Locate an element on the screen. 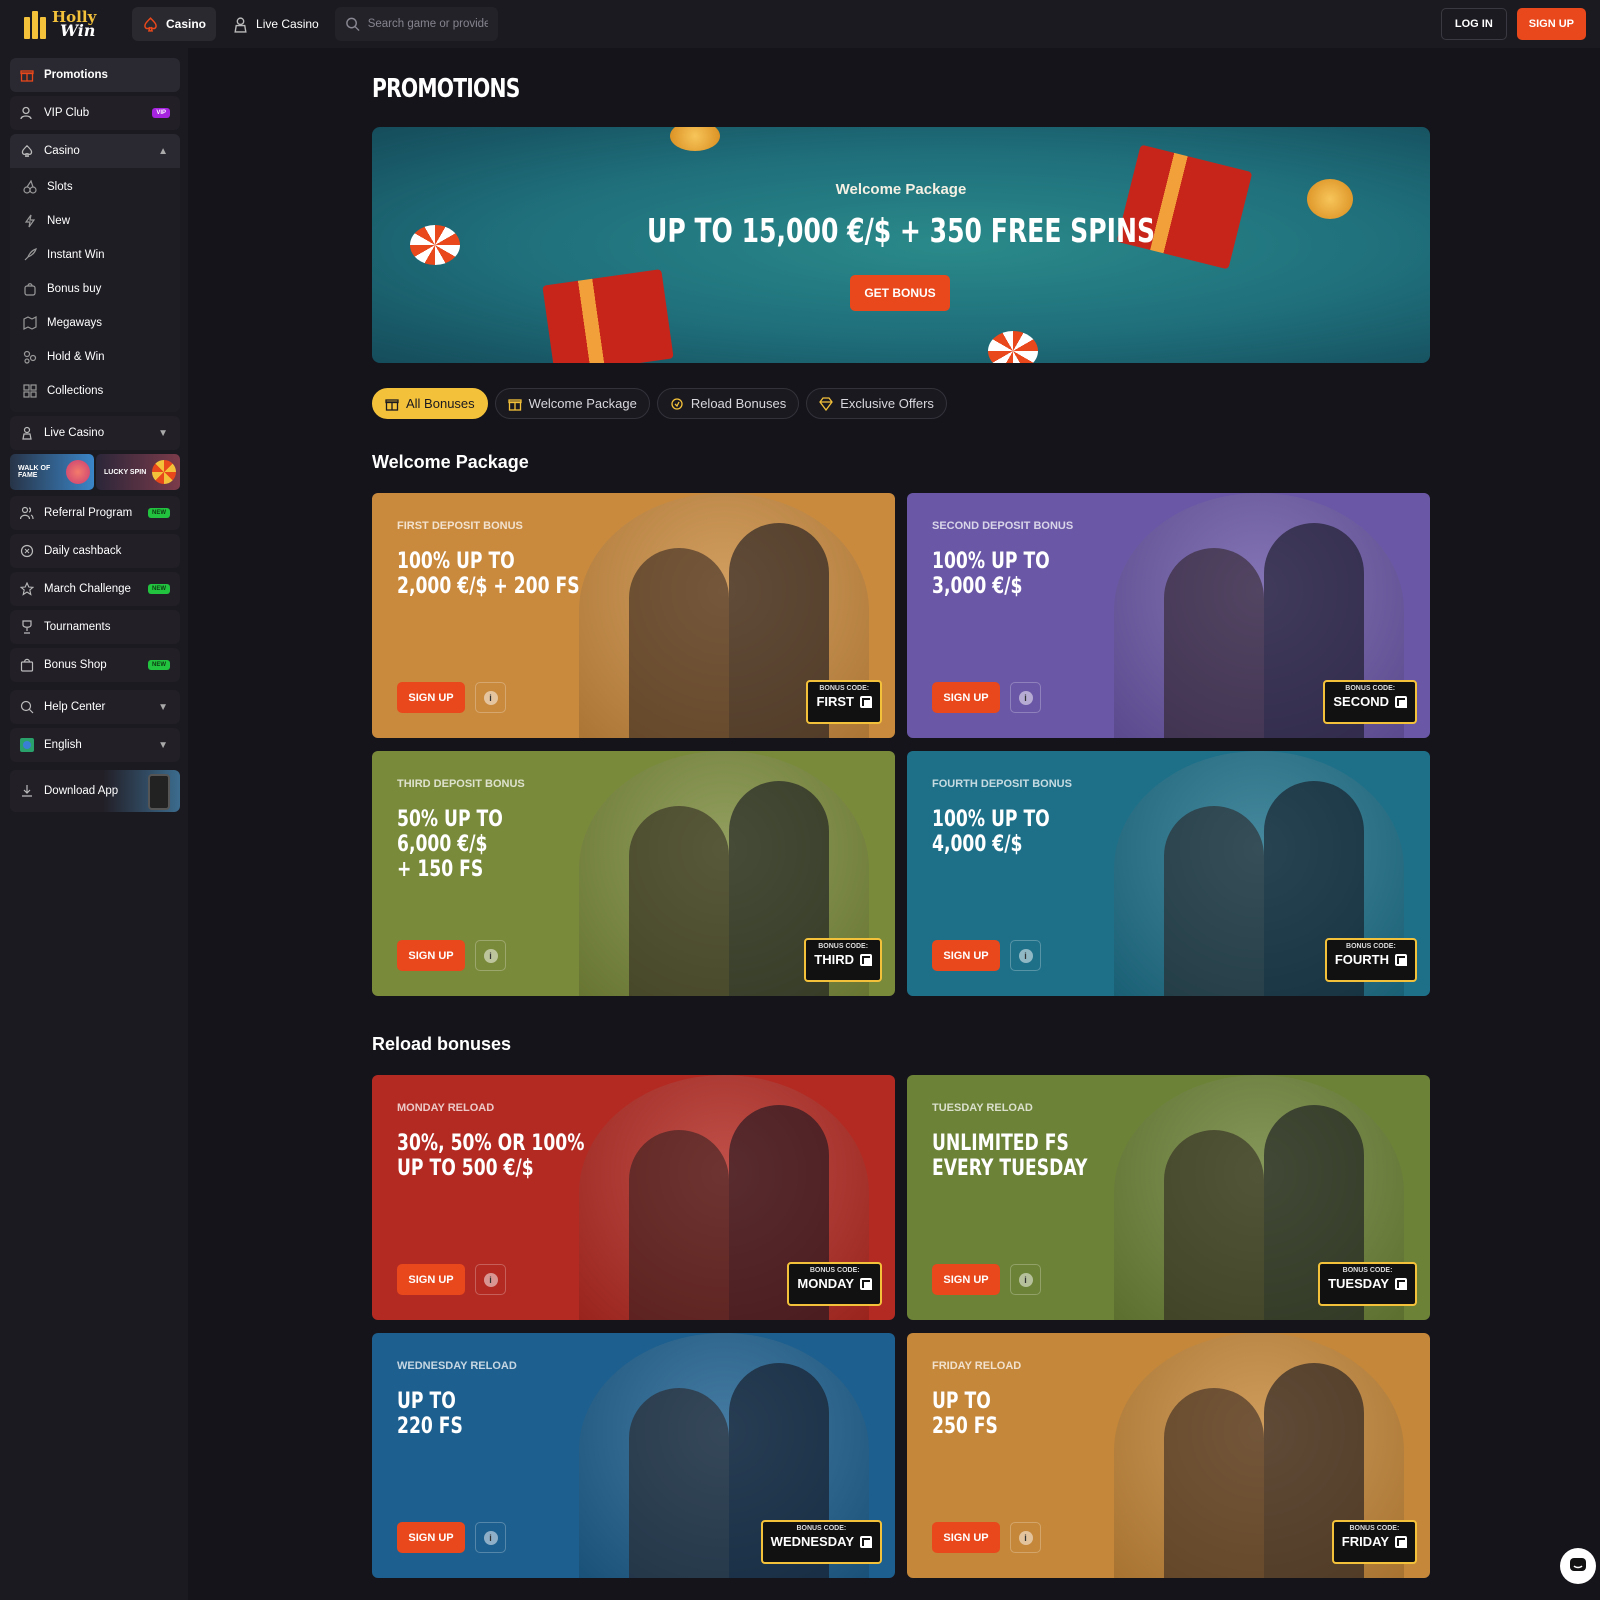 The image size is (1600, 1600). chat-icon is located at coordinates (1578, 1564).